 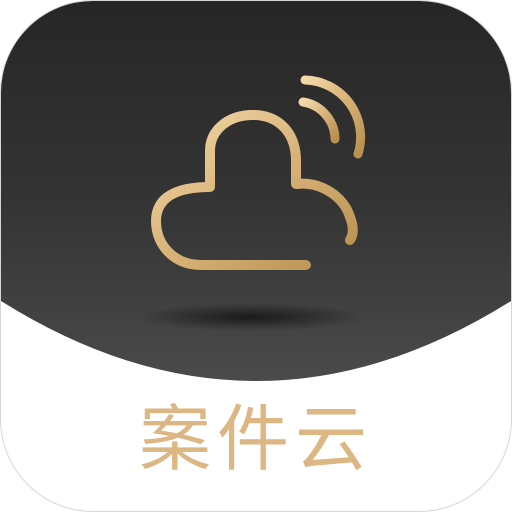 What do you see at coordinates (255, 439) in the screenshot?
I see `app-name-label: 案件云` at bounding box center [255, 439].